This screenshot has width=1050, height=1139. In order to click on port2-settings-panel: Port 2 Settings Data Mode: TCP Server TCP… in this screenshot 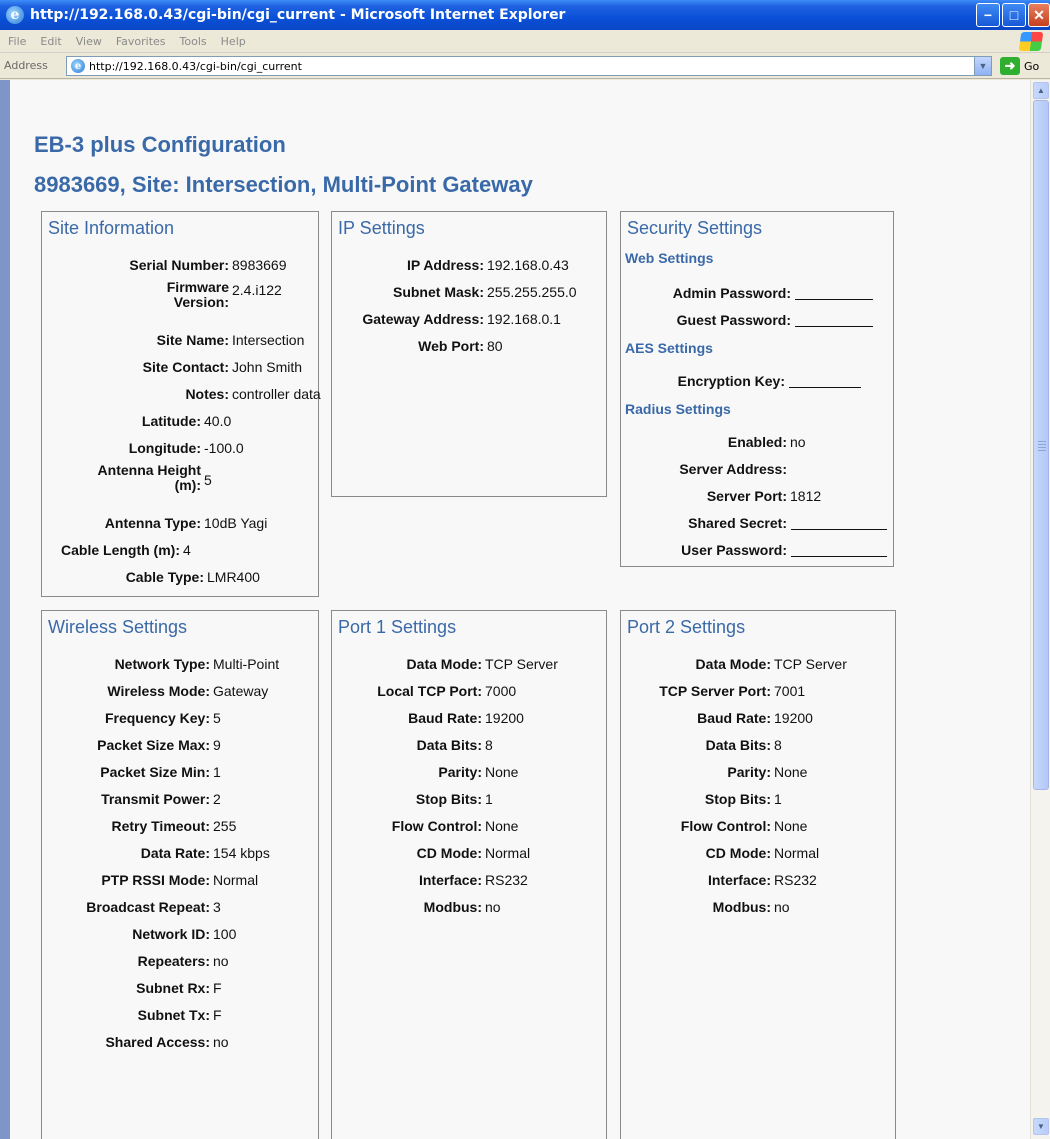, I will do `click(758, 874)`.